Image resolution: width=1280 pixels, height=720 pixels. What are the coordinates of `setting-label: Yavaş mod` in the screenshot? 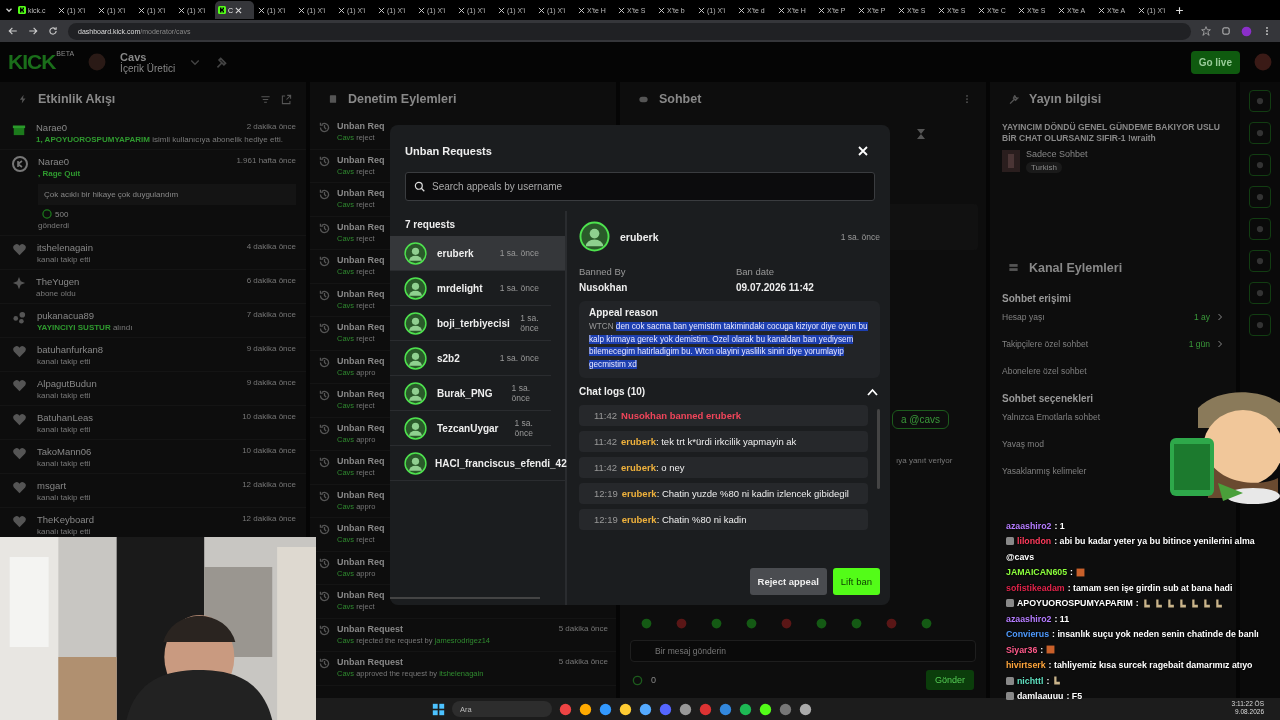 It's located at (1023, 444).